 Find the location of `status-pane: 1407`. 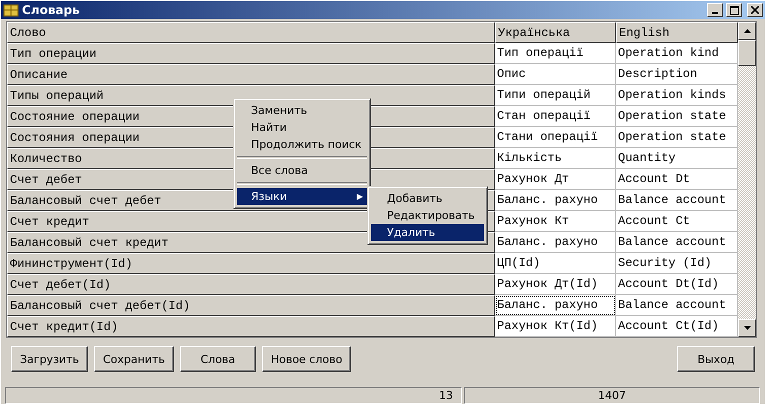

status-pane: 1407 is located at coordinates (612, 395).